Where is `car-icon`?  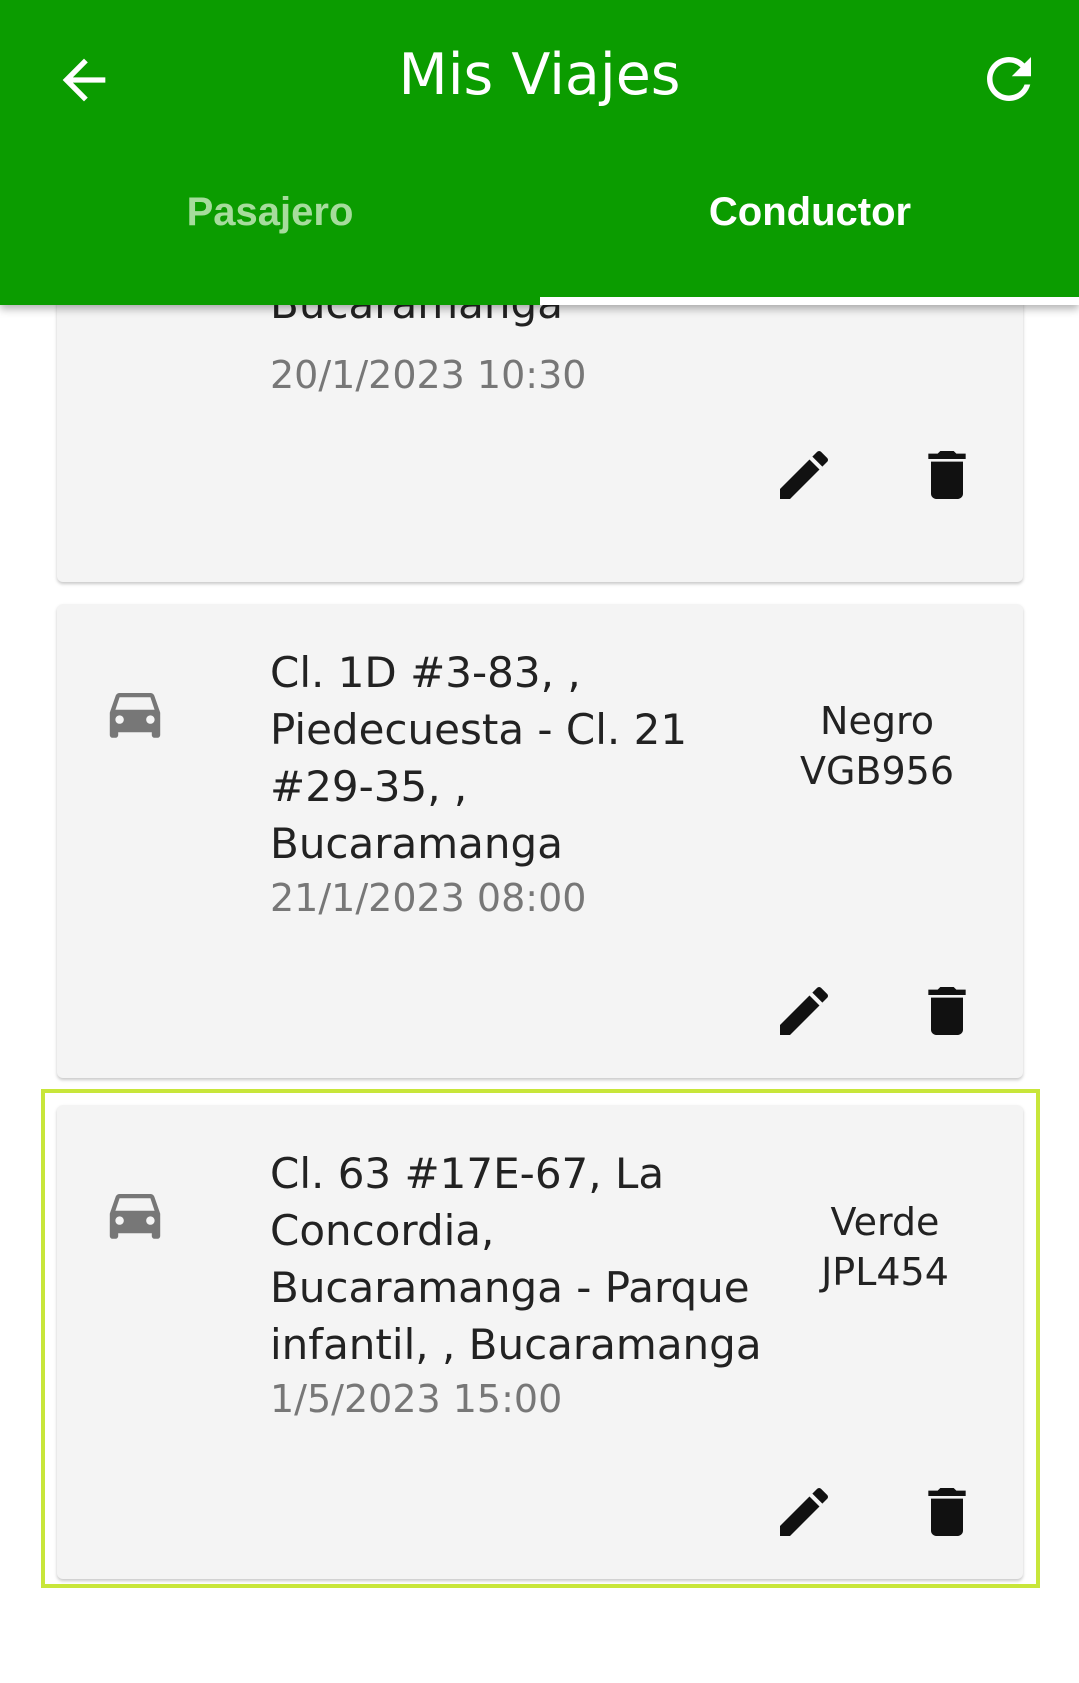
car-icon is located at coordinates (135, 714).